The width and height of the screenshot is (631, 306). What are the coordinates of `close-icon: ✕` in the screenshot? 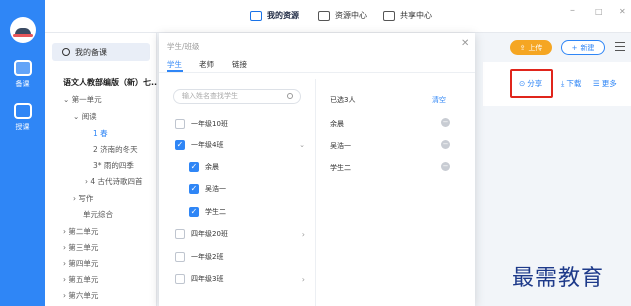 It's located at (465, 43).